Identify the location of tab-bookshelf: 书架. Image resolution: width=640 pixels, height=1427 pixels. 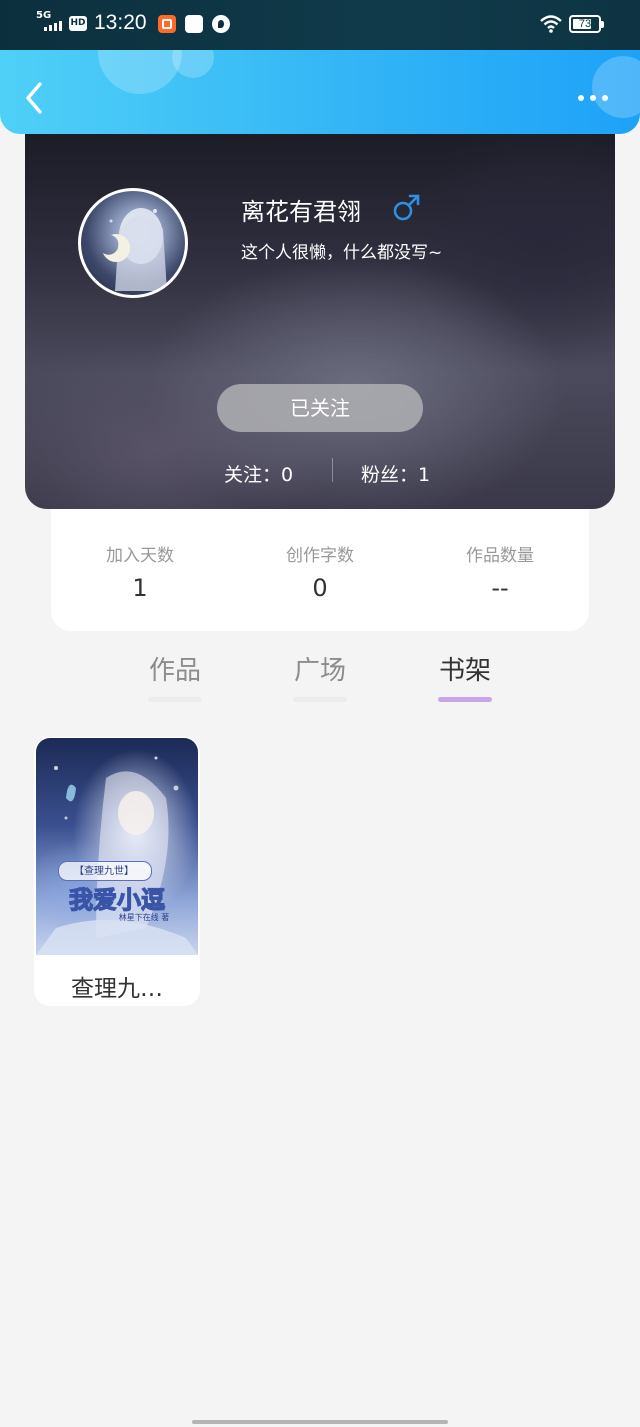
(465, 668).